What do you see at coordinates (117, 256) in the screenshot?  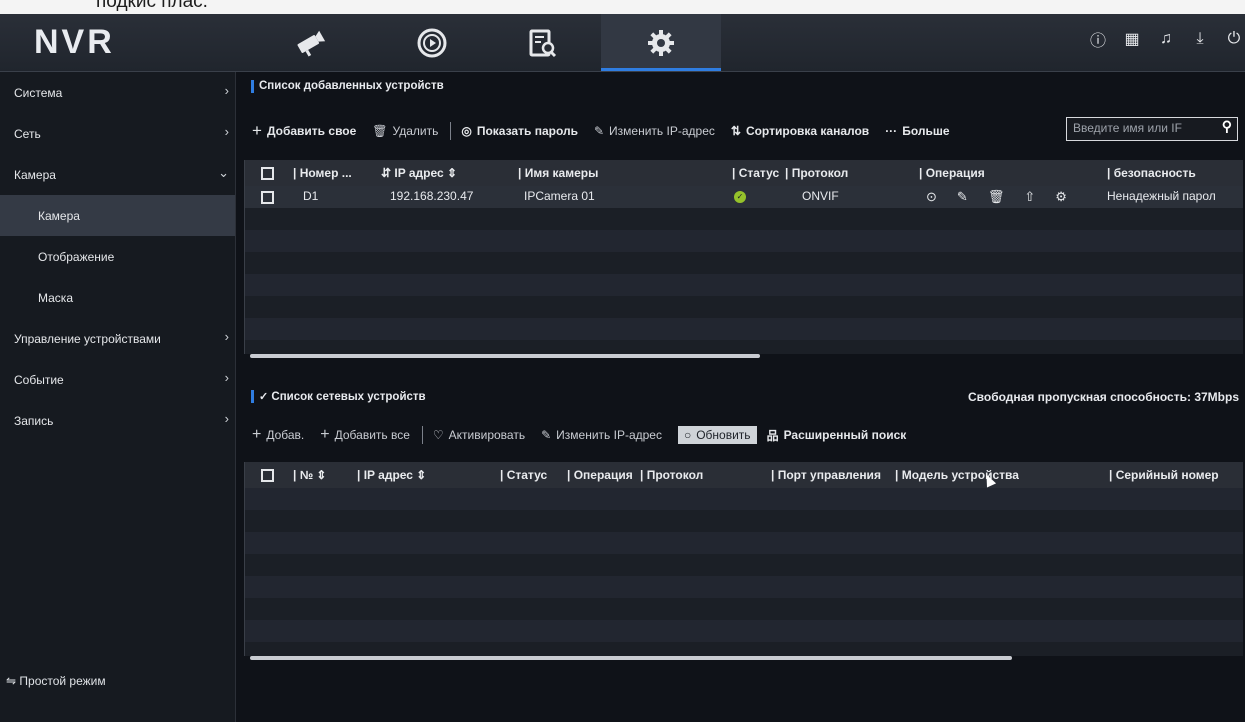 I see `sidebar-subitem-display: Отображение` at bounding box center [117, 256].